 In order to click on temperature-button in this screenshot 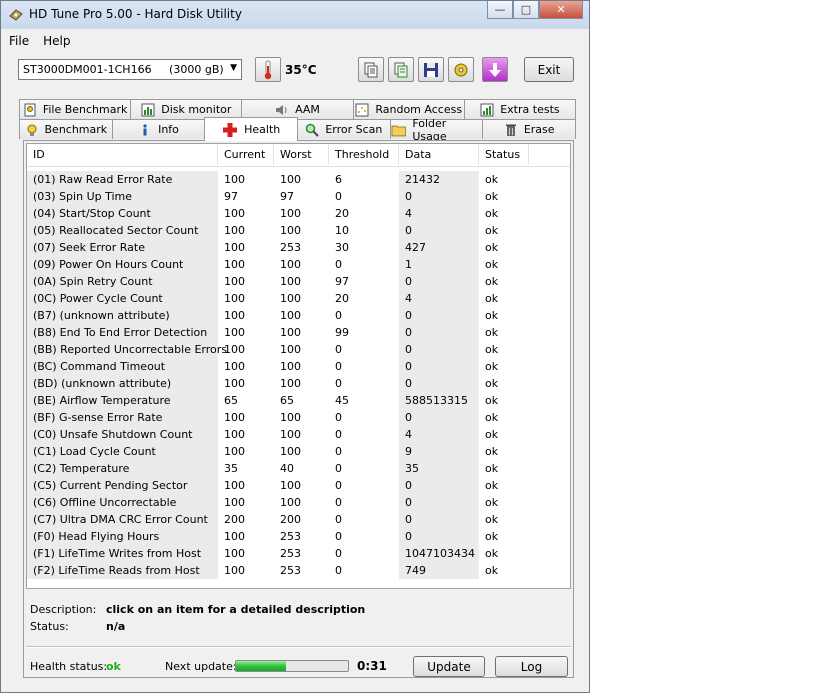, I will do `click(268, 69)`.